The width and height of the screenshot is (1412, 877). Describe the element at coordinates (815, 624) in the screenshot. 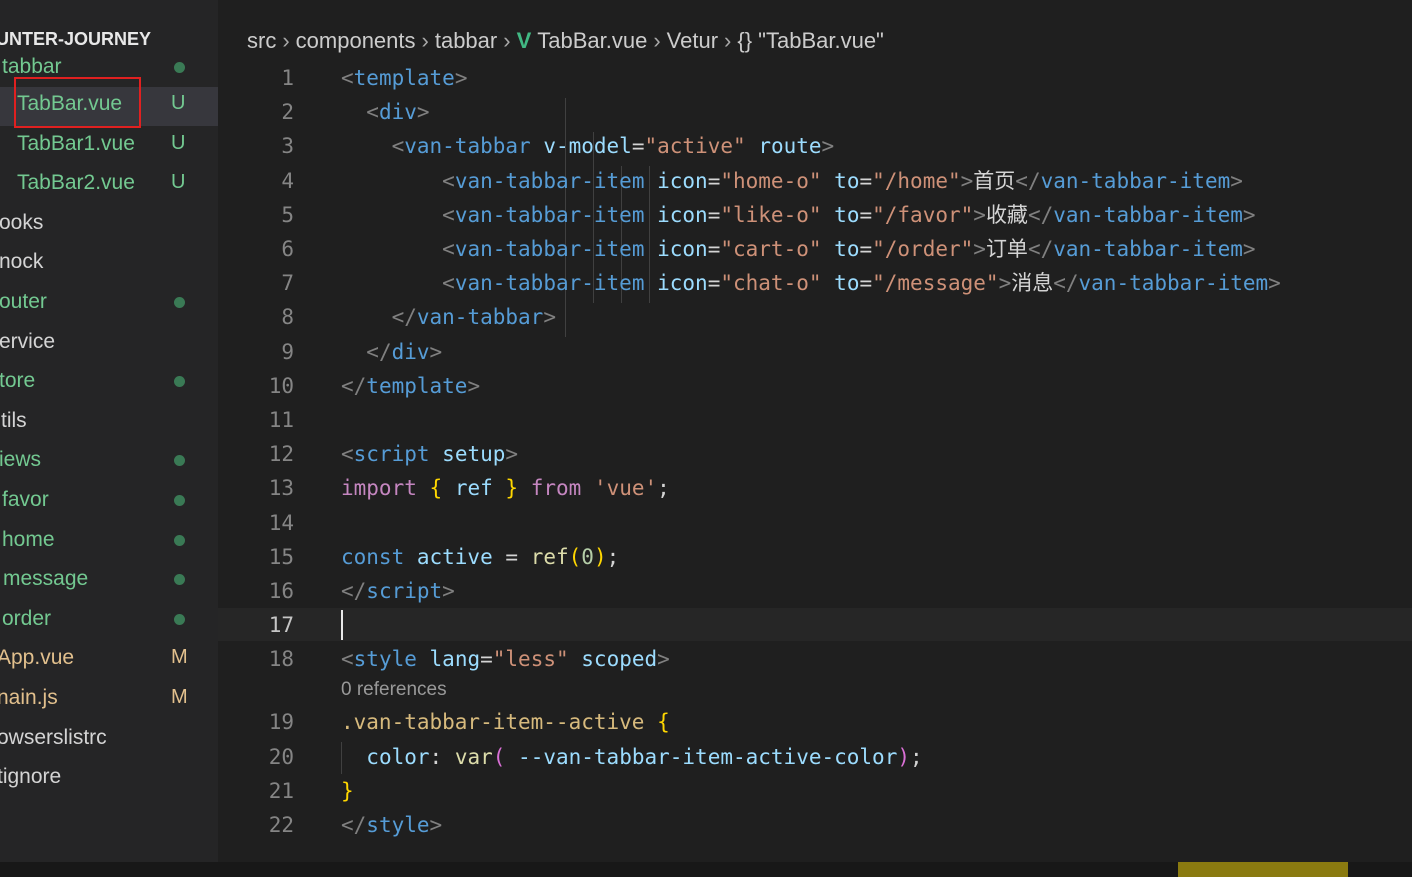

I see `current-line-highlight` at that location.